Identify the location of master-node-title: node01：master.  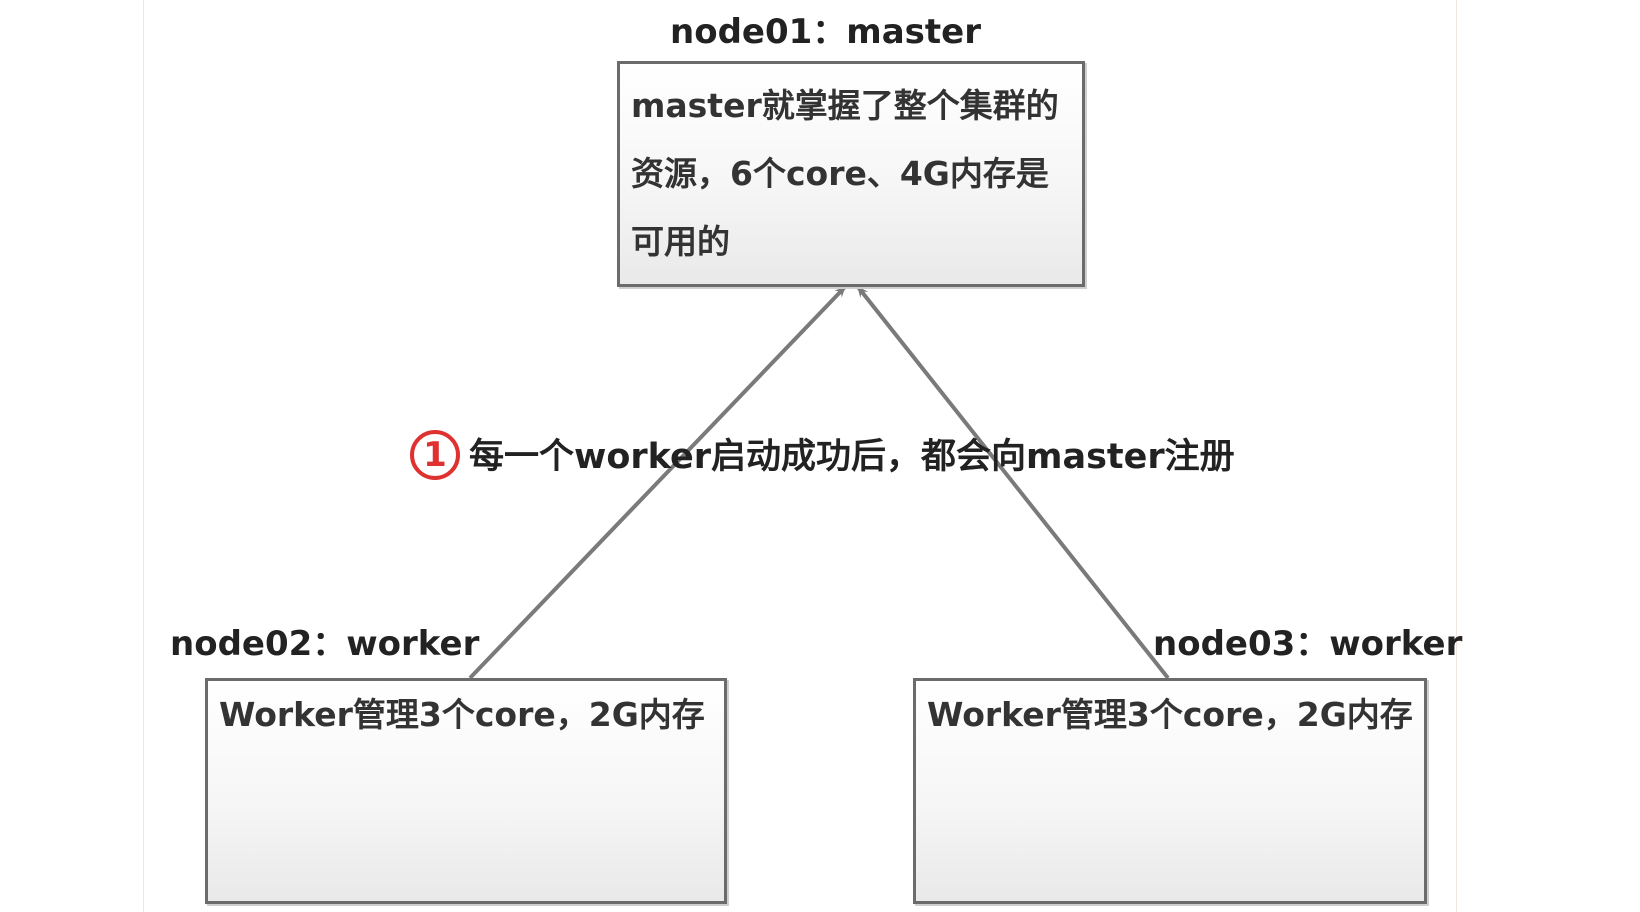
(825, 32).